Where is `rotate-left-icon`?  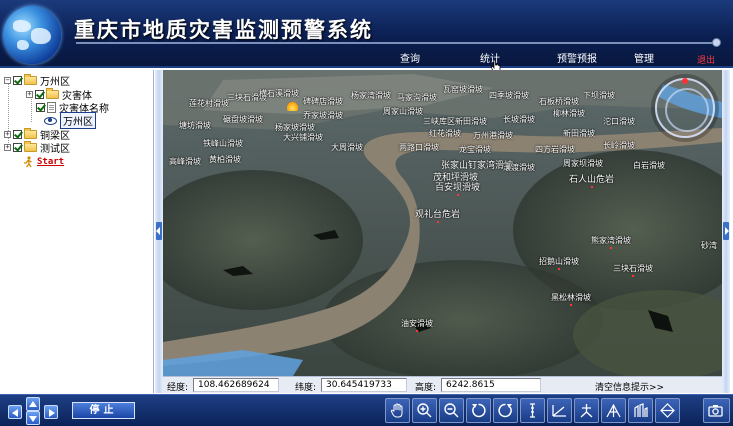 rotate-left-icon is located at coordinates (478, 410).